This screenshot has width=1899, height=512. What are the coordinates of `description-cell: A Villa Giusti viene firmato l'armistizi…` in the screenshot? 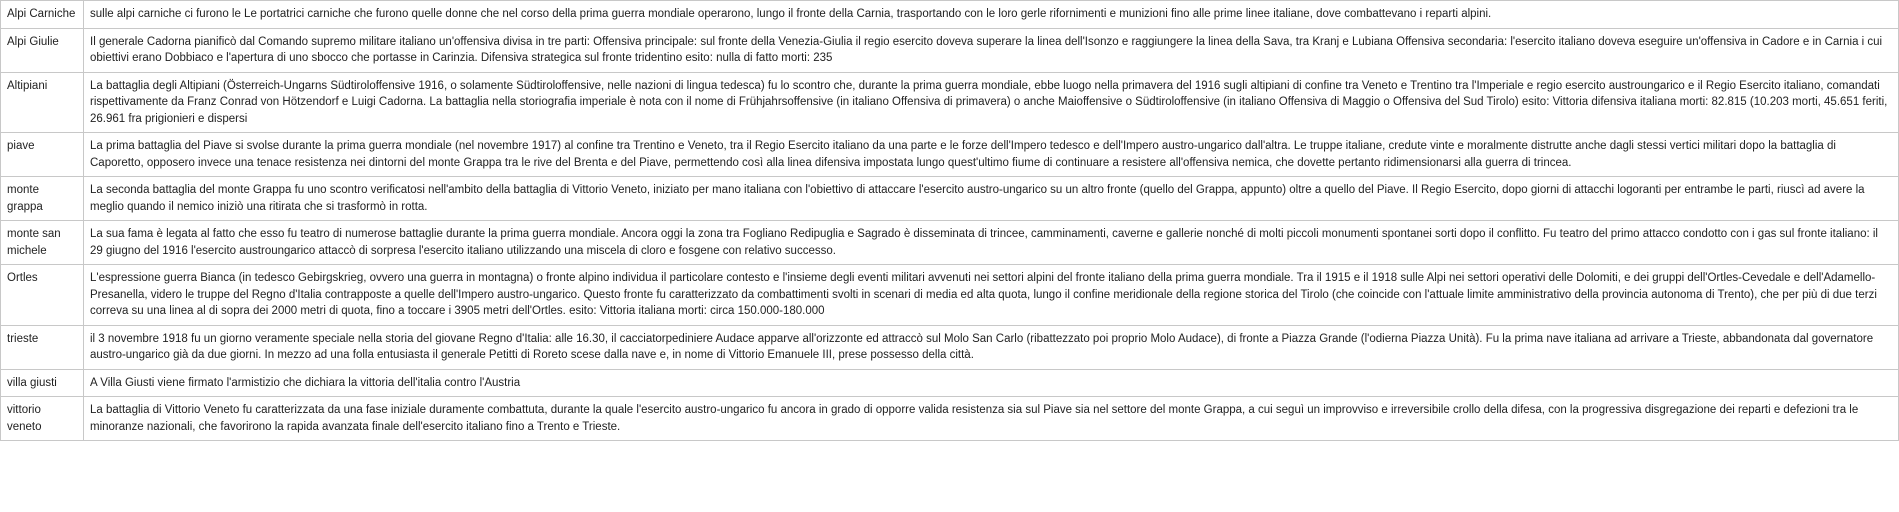 It's located at (991, 382).